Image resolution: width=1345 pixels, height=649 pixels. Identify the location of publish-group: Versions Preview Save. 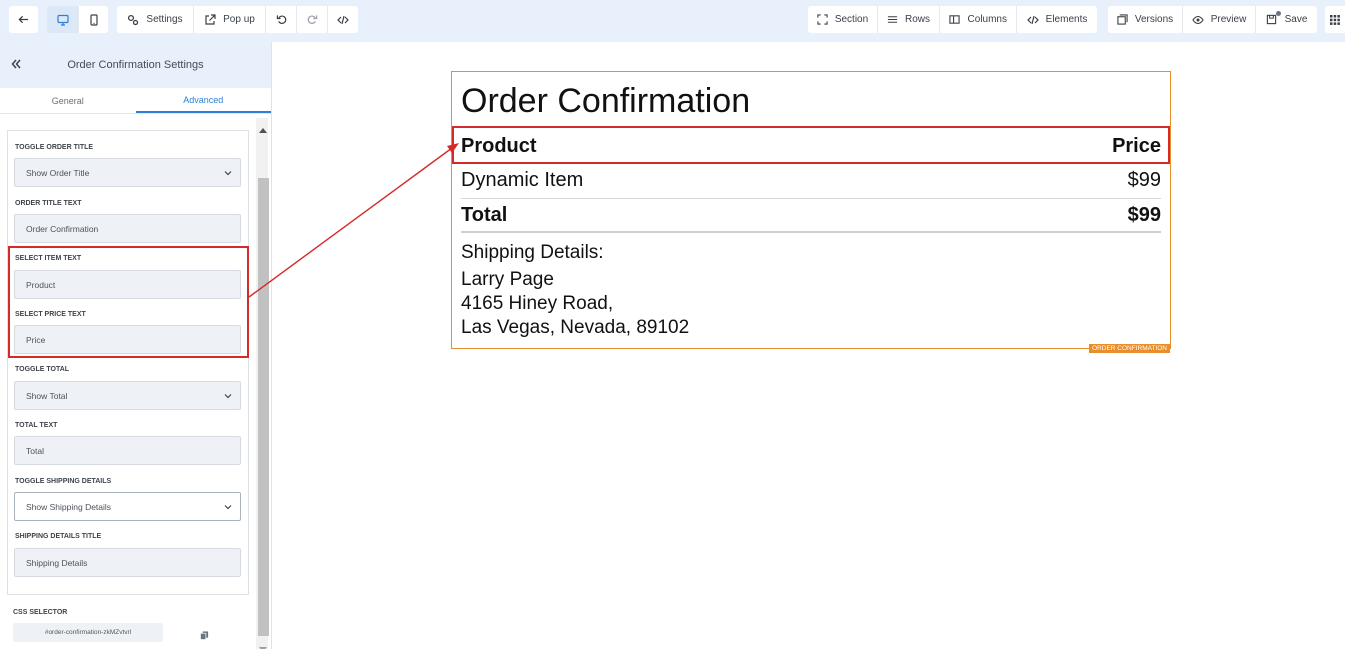
(1212, 19).